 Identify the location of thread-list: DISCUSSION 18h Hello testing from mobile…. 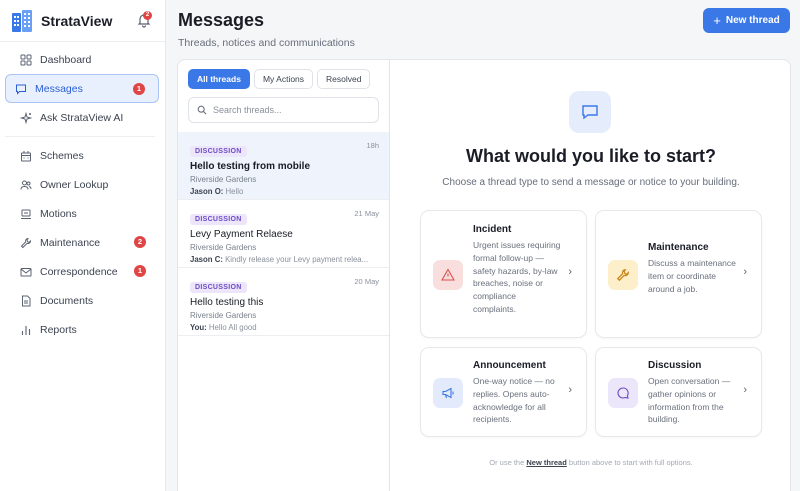
(283, 234).